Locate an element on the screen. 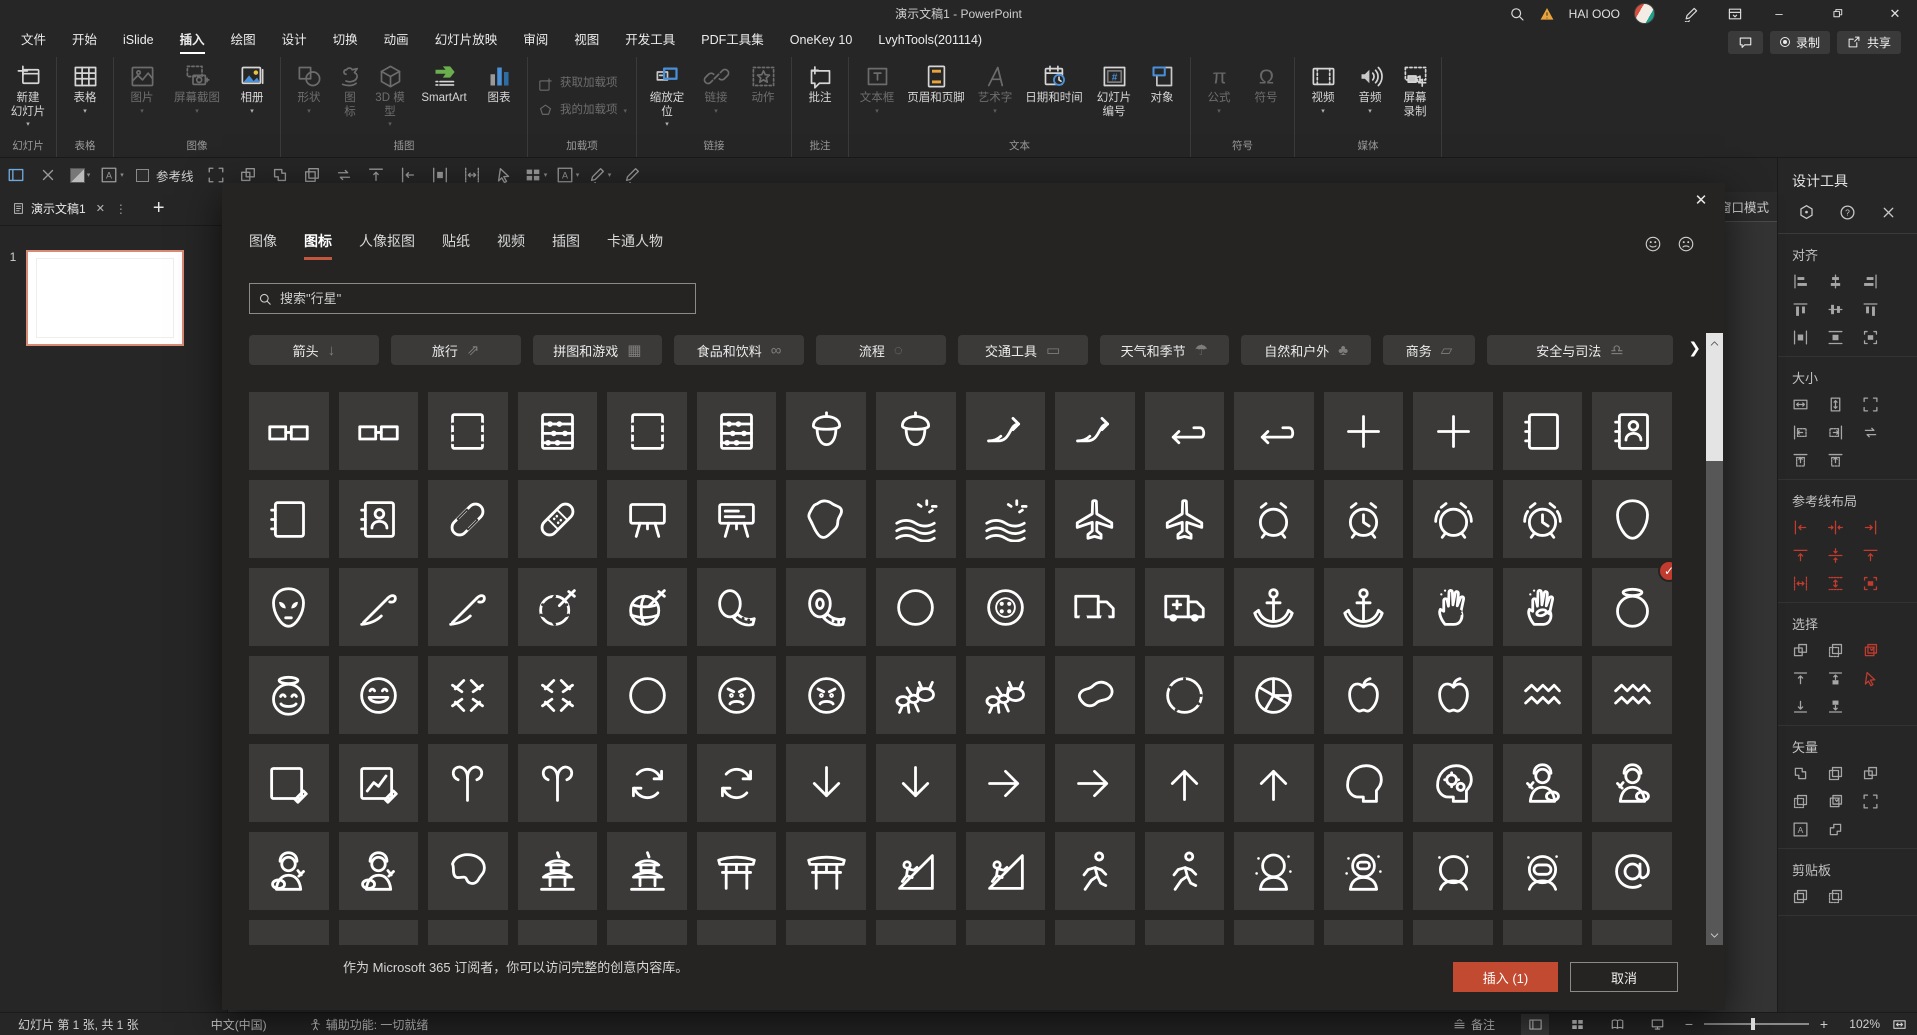 The image size is (1917, 1035). design-tools-help-icon is located at coordinates (1847, 212).